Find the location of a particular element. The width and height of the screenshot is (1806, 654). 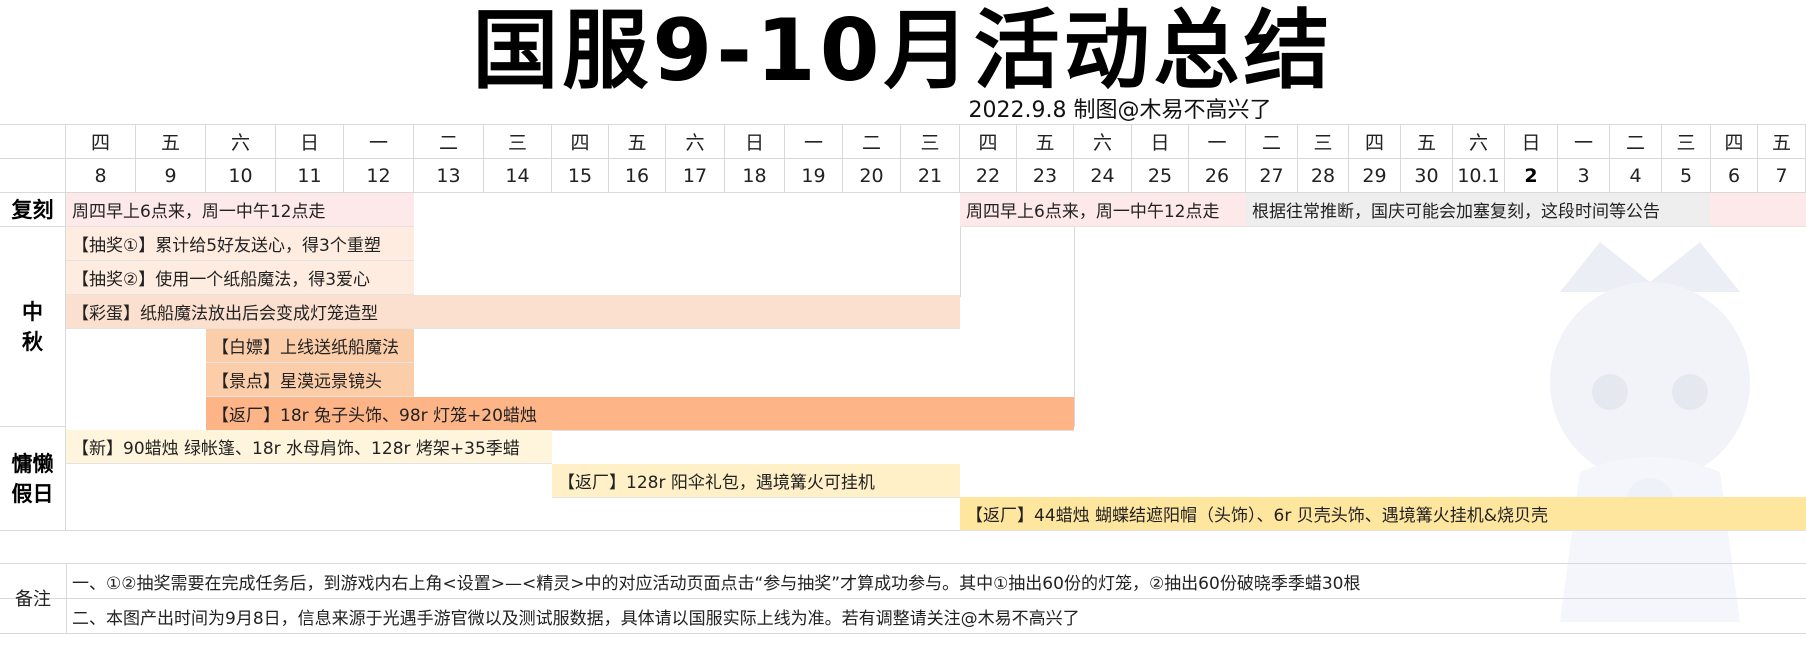

event-bar-rerun-2: 周四早上6点来，周一中午12点走 is located at coordinates (1103, 210).